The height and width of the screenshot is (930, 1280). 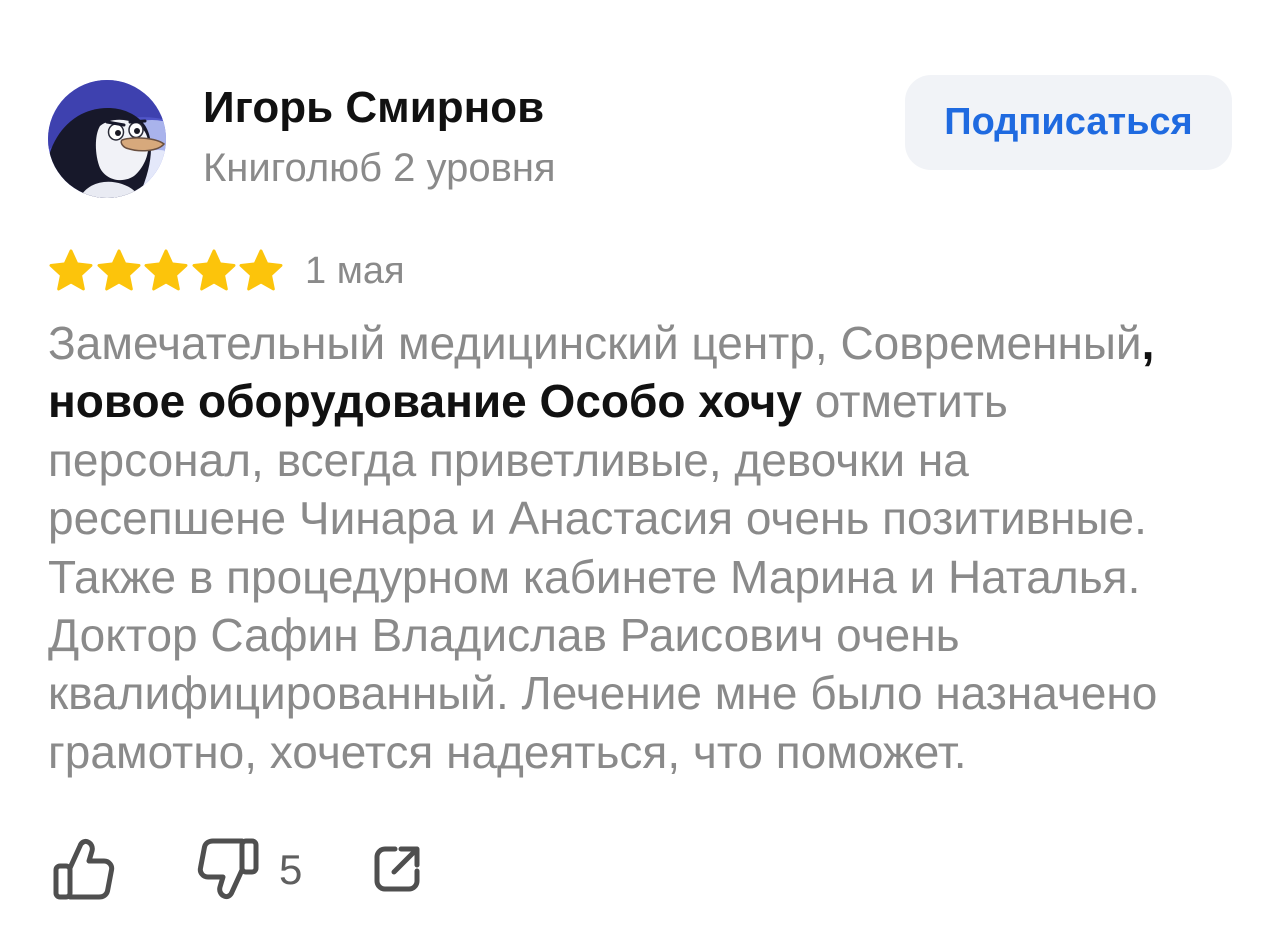 What do you see at coordinates (1068, 122) in the screenshot?
I see `subscribe-button: Подписаться` at bounding box center [1068, 122].